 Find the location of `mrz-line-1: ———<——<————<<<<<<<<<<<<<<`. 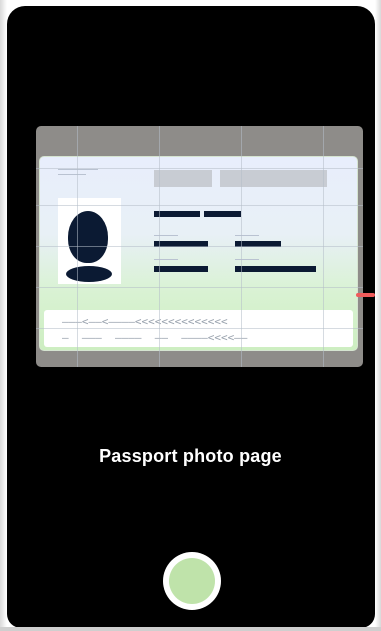

mrz-line-1: ———<——<————<<<<<<<<<<<<<< is located at coordinates (145, 321).